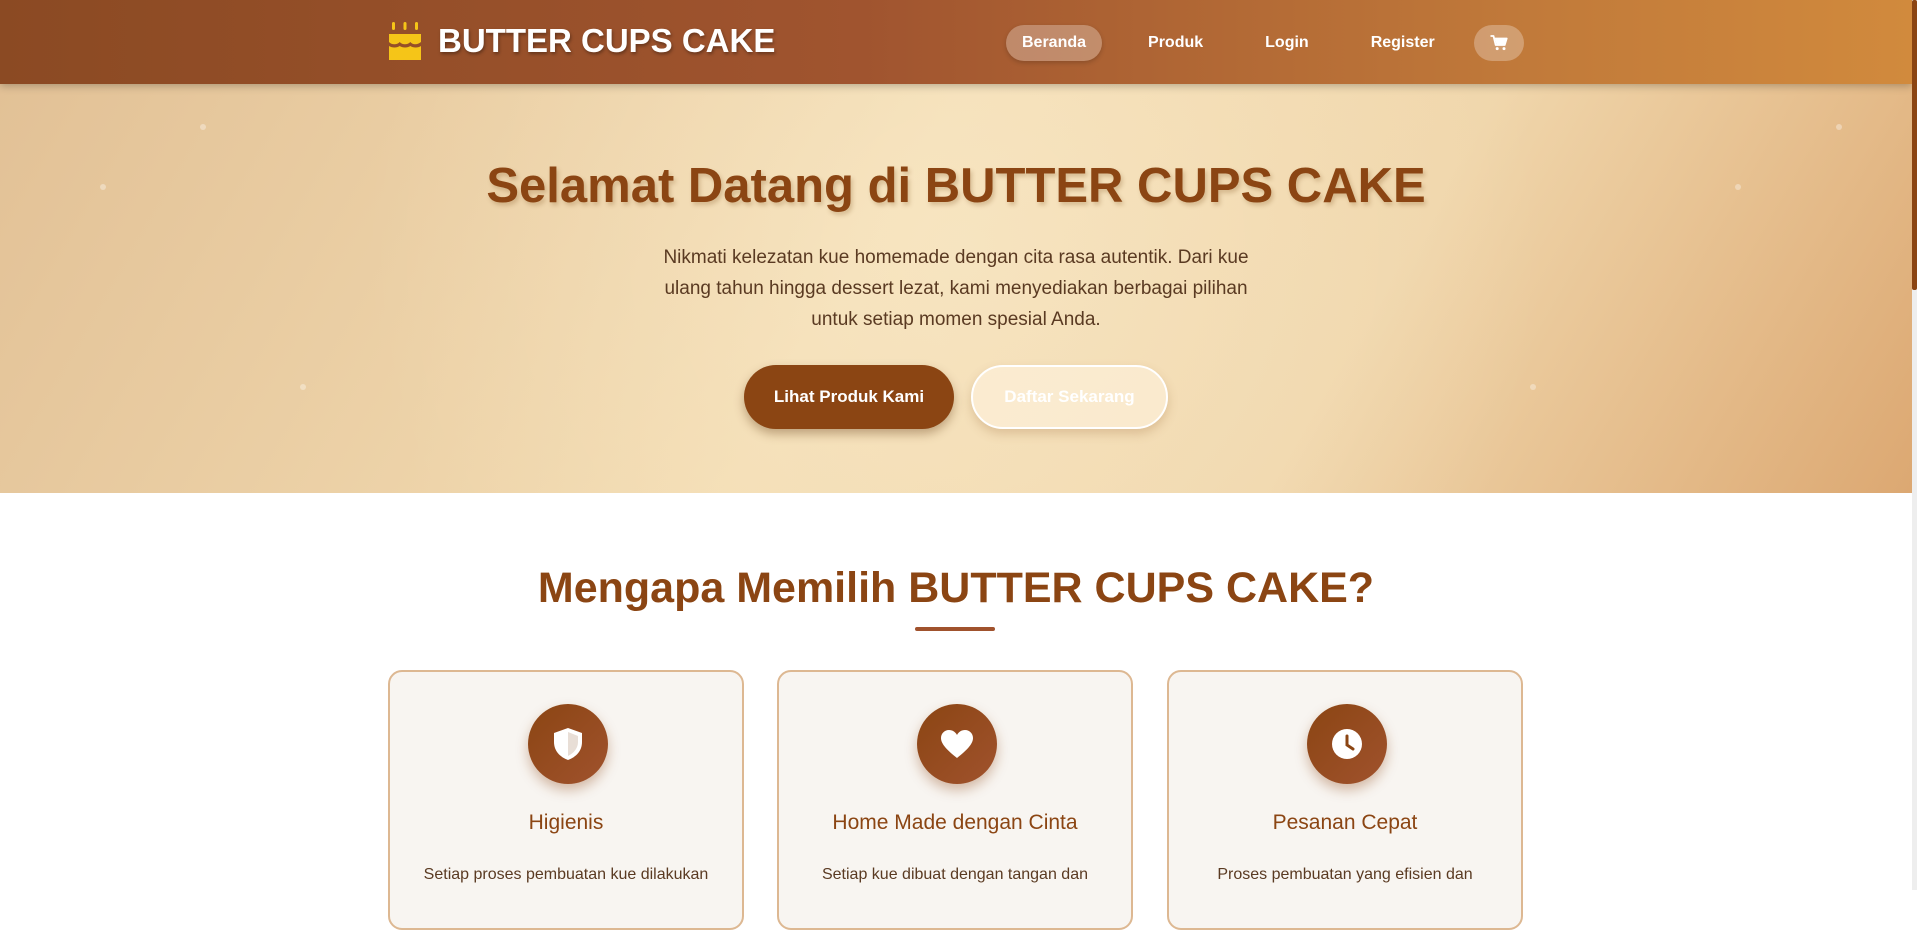 This screenshot has width=1917, height=930. What do you see at coordinates (954, 874) in the screenshot?
I see `feature-description: Setiap kue dibuat dengan tangan dan` at bounding box center [954, 874].